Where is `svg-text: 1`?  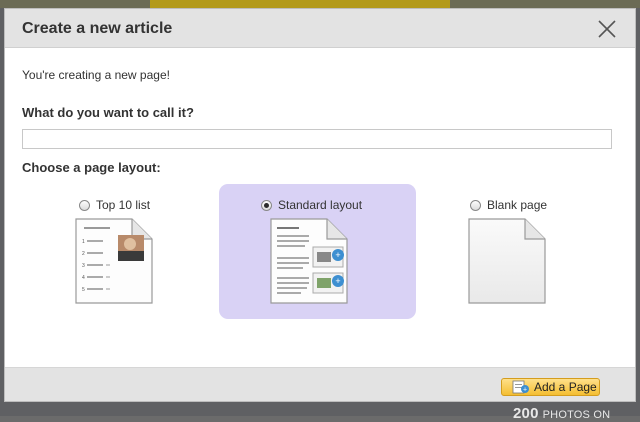
svg-text: 1 is located at coordinates (83, 242).